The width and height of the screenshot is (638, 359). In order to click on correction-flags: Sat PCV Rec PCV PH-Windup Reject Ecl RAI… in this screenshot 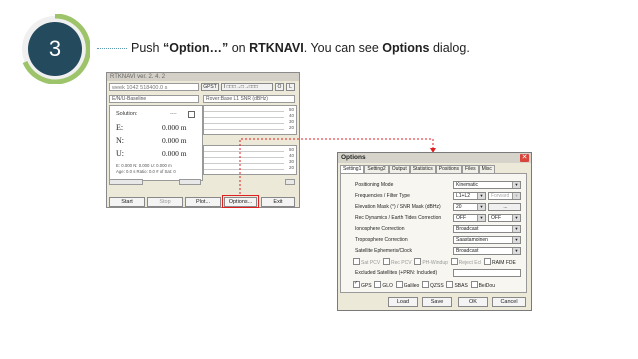, I will do `click(434, 262)`.